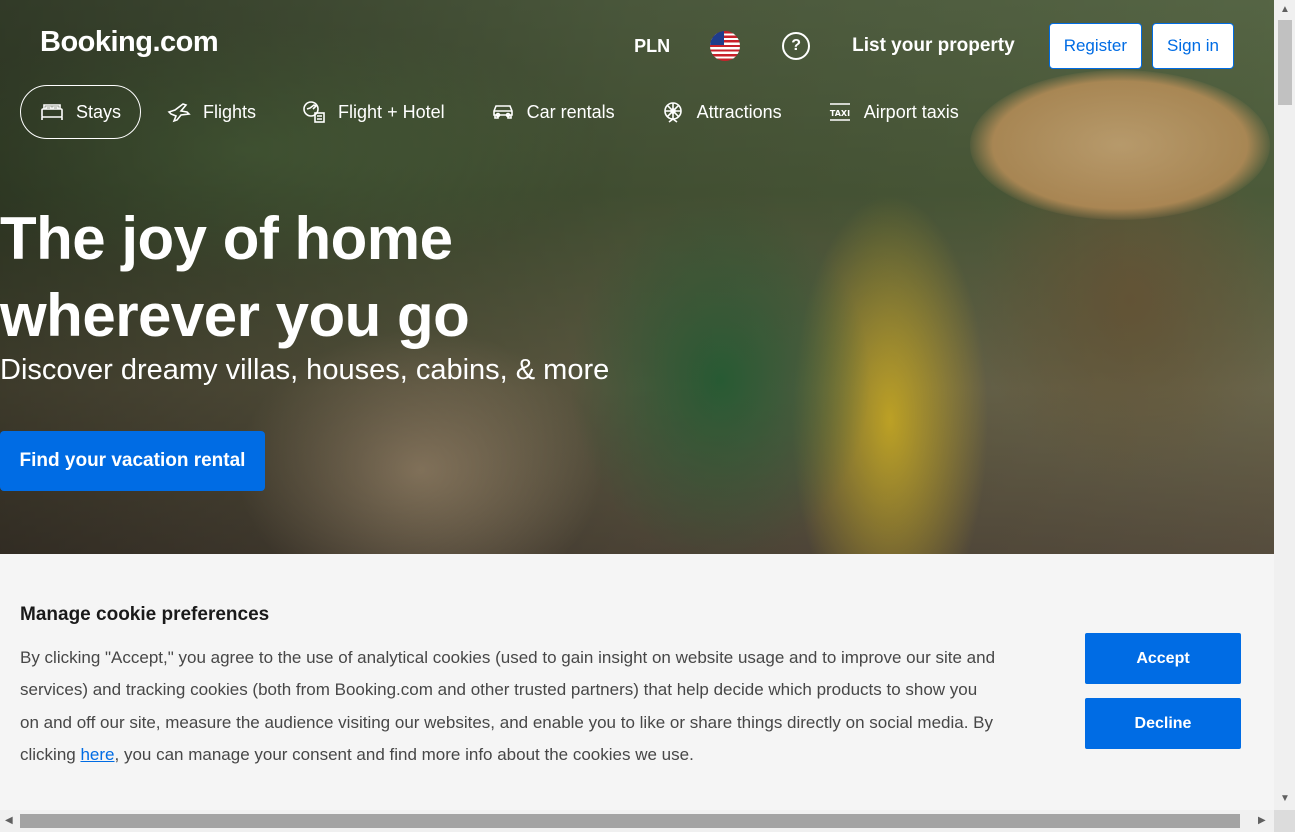 The width and height of the screenshot is (1295, 832). Describe the element at coordinates (911, 111) in the screenshot. I see `nav-item-label: Airport taxis` at that location.